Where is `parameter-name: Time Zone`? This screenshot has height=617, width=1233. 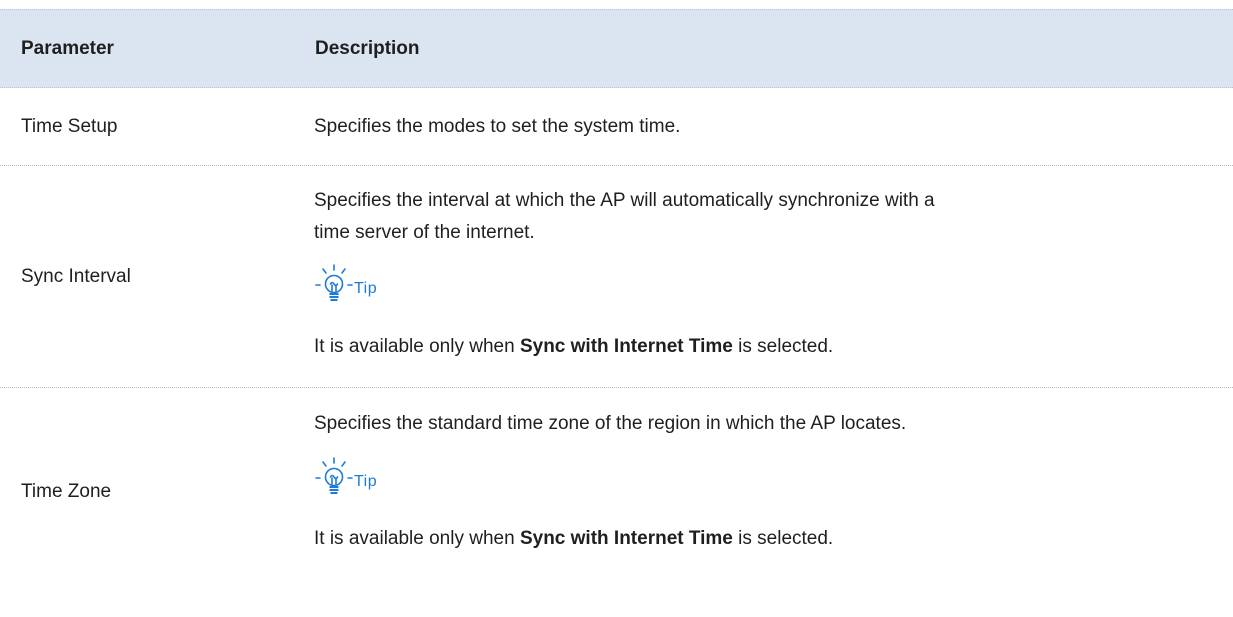
parameter-name: Time Zone is located at coordinates (66, 491).